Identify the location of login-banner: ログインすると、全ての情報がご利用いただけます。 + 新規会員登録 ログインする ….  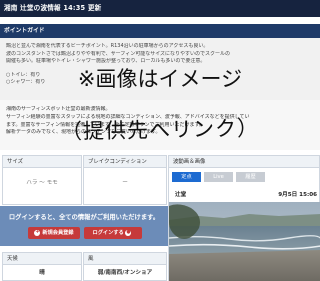
(84, 226).